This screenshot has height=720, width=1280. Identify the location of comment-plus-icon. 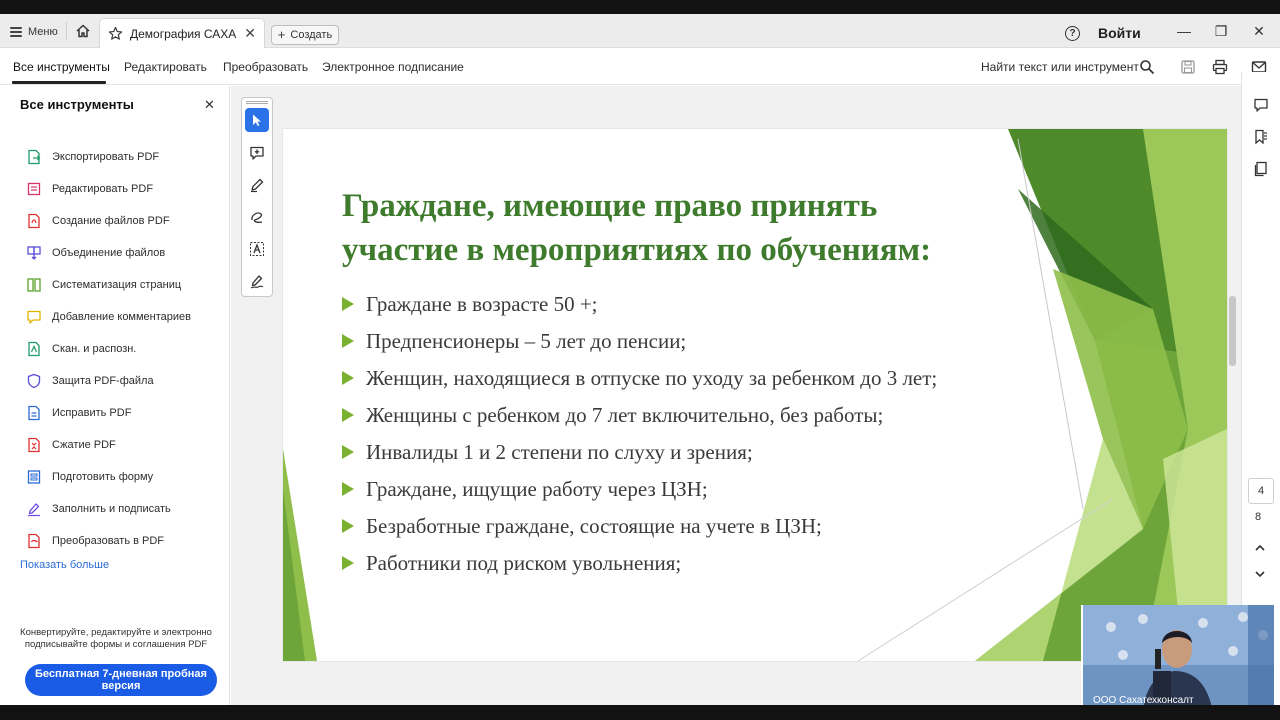
(257, 153).